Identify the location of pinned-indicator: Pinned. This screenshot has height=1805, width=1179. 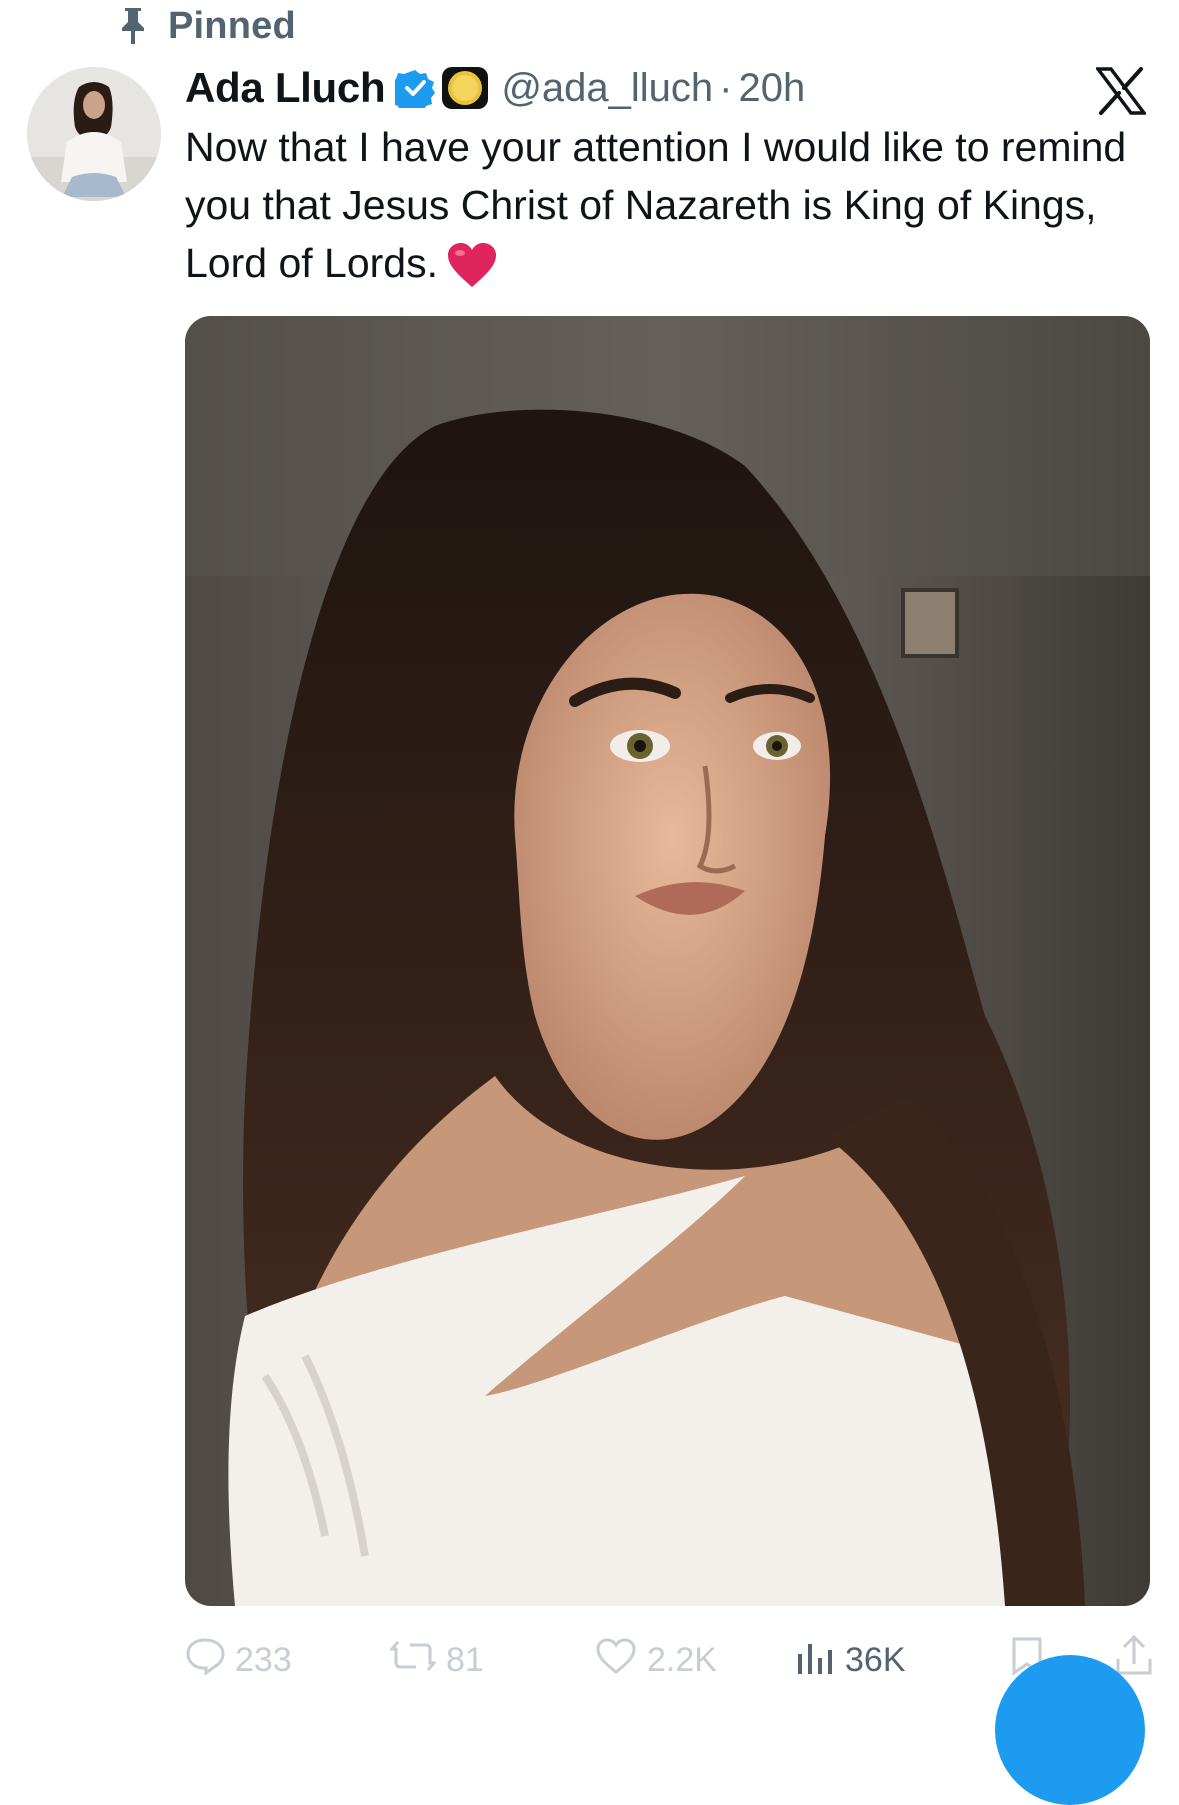
(207, 26).